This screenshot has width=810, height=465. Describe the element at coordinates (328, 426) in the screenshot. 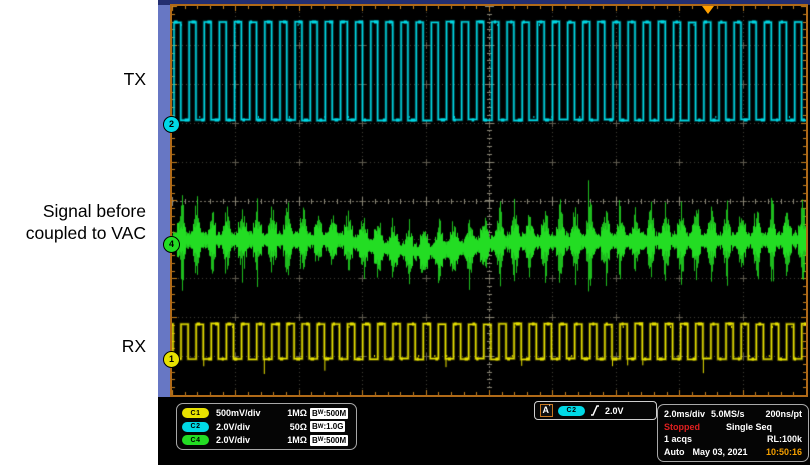

I see `bandwidth-badge: B W:1.0G` at that location.